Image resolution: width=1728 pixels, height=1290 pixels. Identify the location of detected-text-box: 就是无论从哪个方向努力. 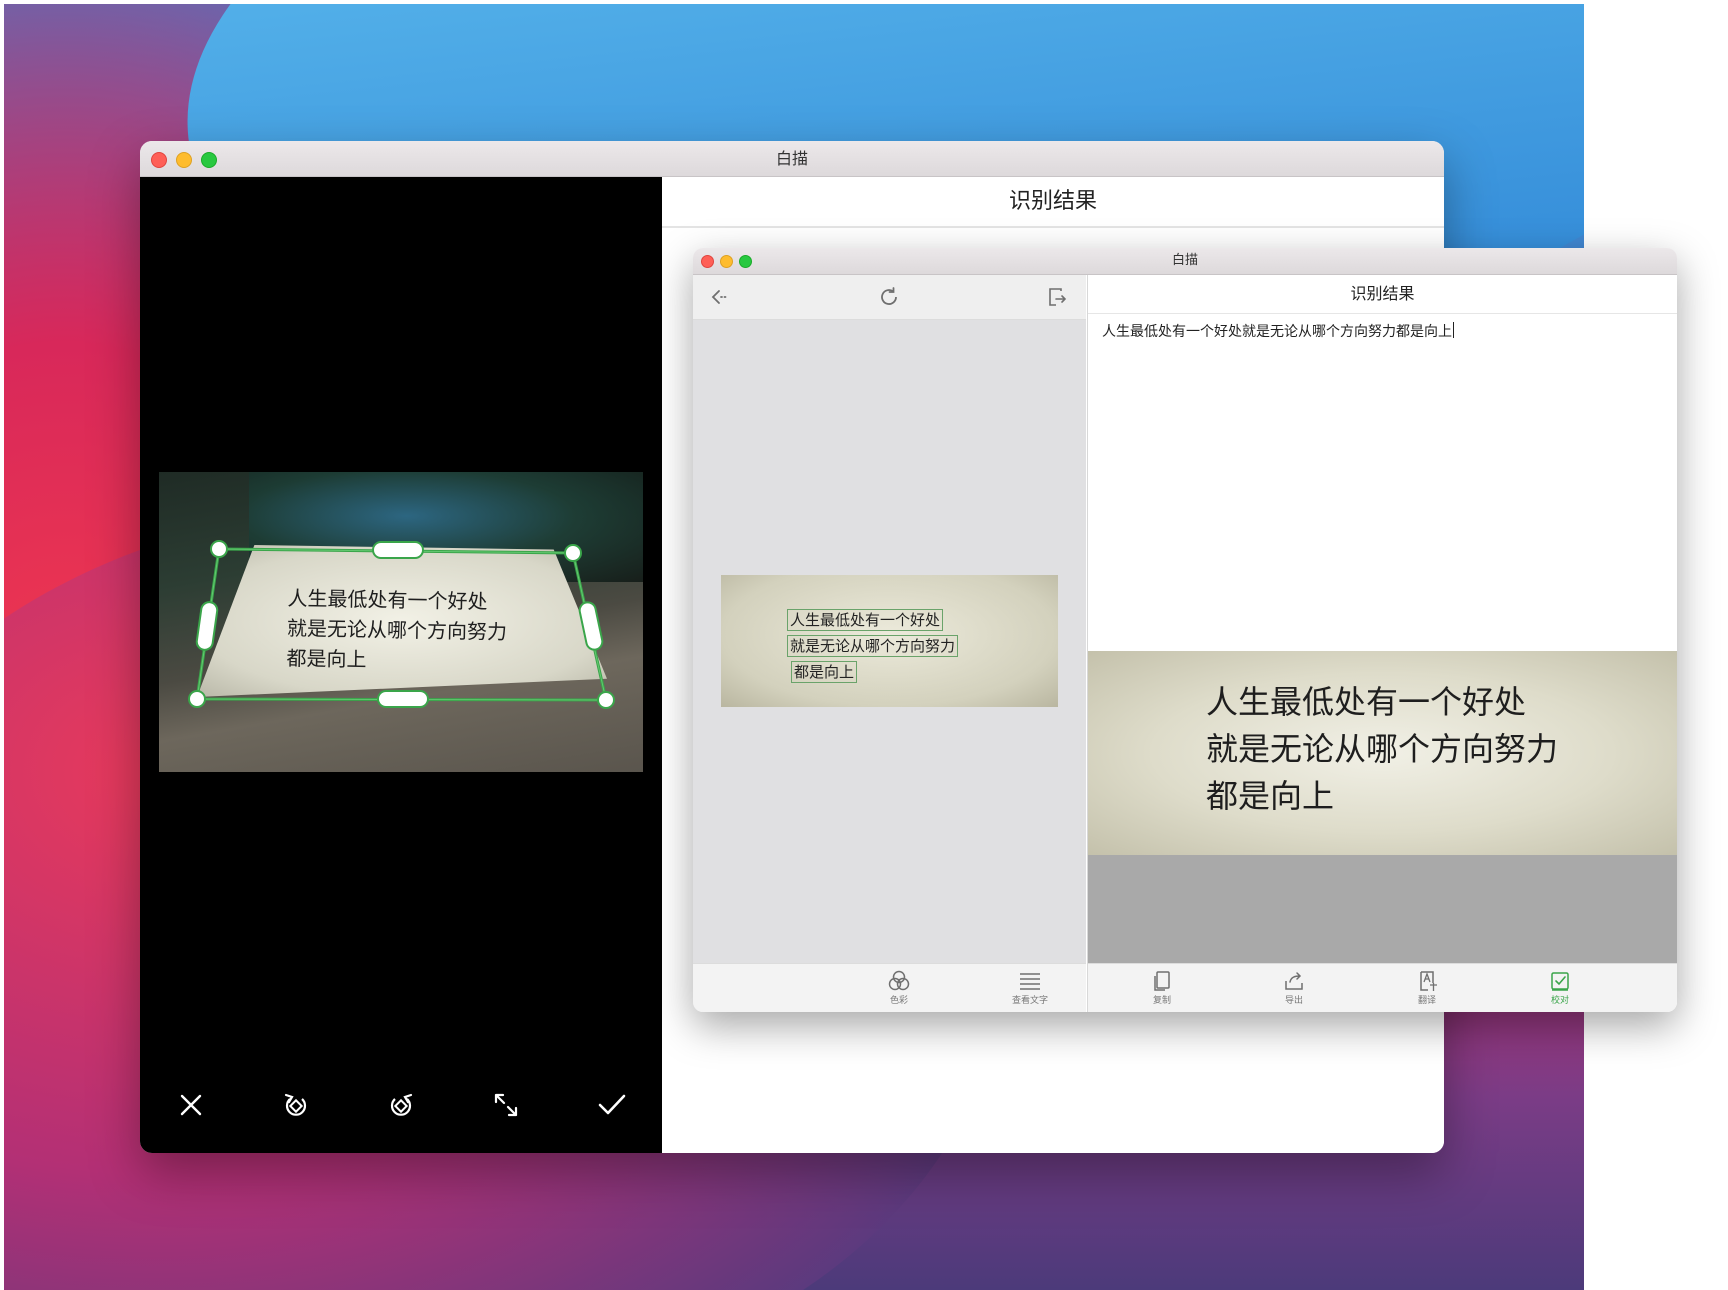
(873, 646).